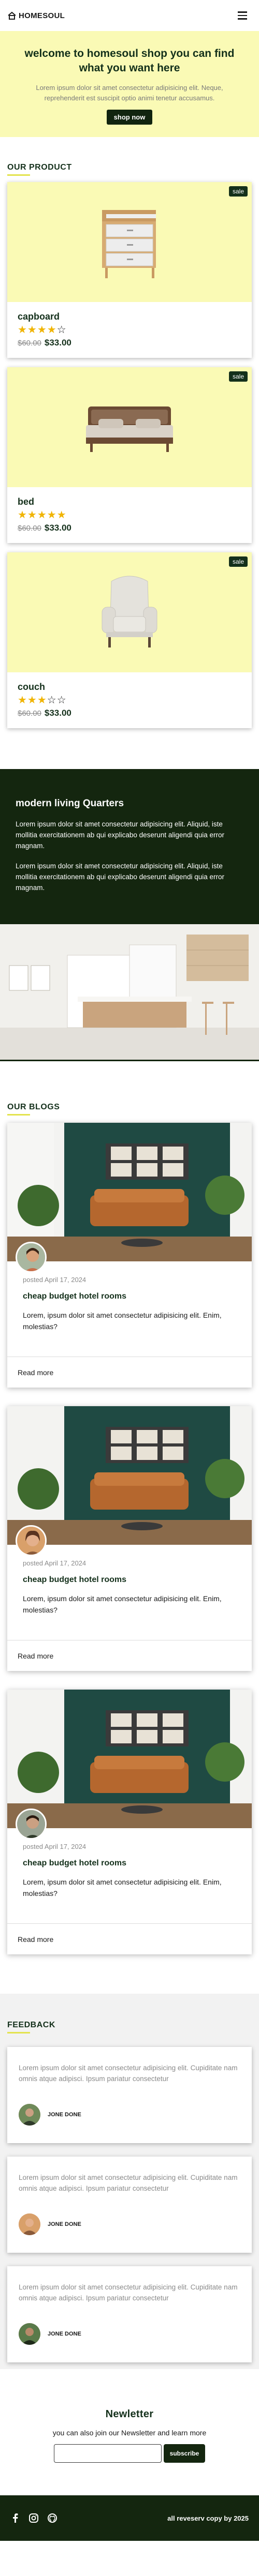 The width and height of the screenshot is (259, 2576). I want to click on armchair-image, so click(129, 611).